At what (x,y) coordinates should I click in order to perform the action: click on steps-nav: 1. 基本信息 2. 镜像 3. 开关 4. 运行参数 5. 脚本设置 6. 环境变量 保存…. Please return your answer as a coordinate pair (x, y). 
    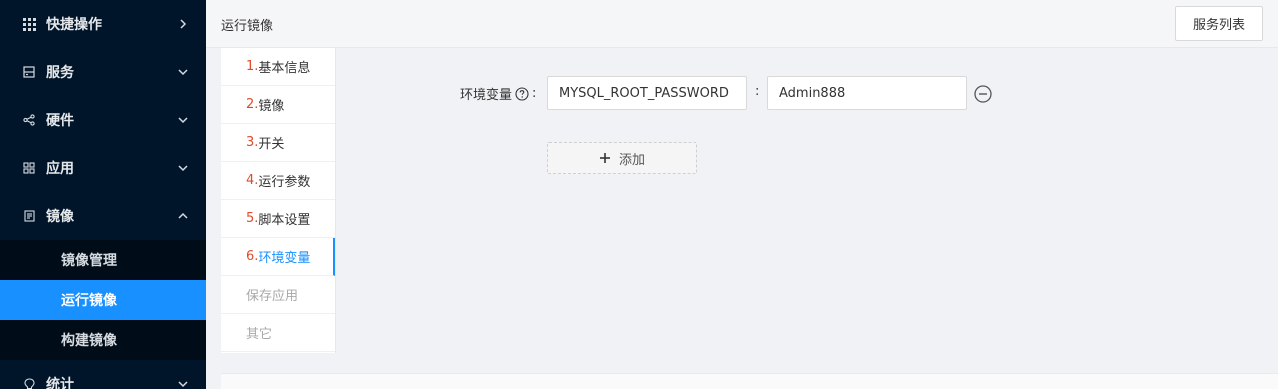
    Looking at the image, I should click on (278, 200).